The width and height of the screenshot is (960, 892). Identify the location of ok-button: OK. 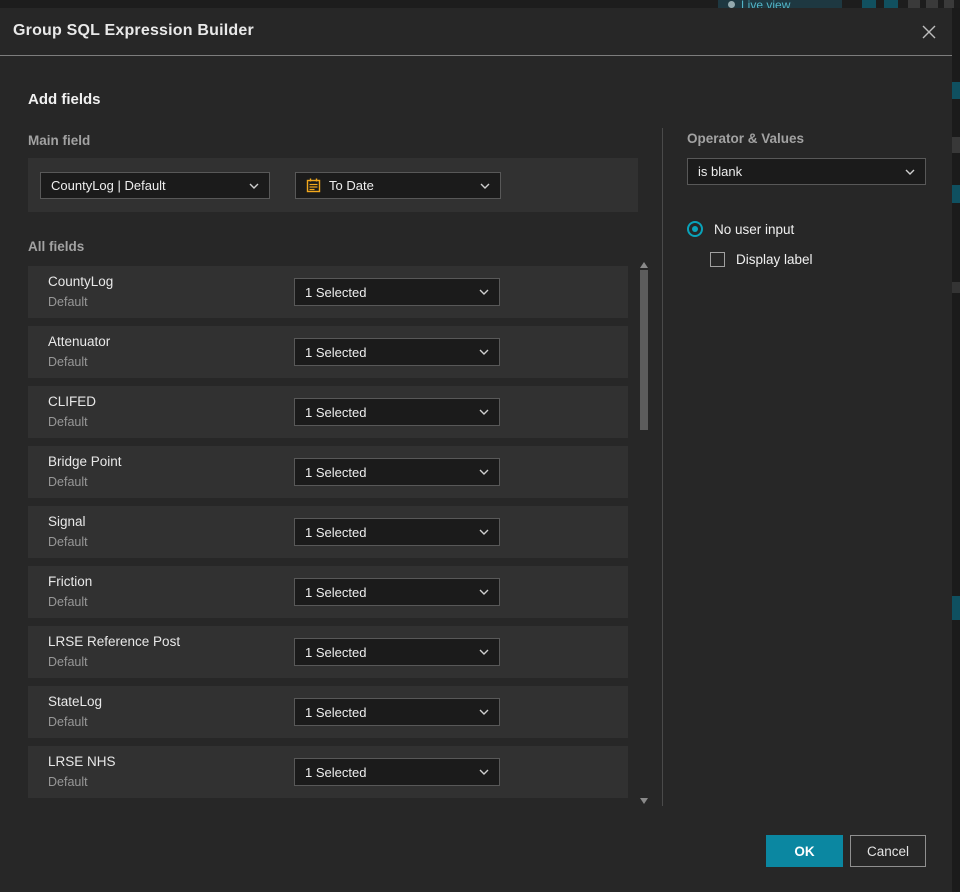
(804, 851).